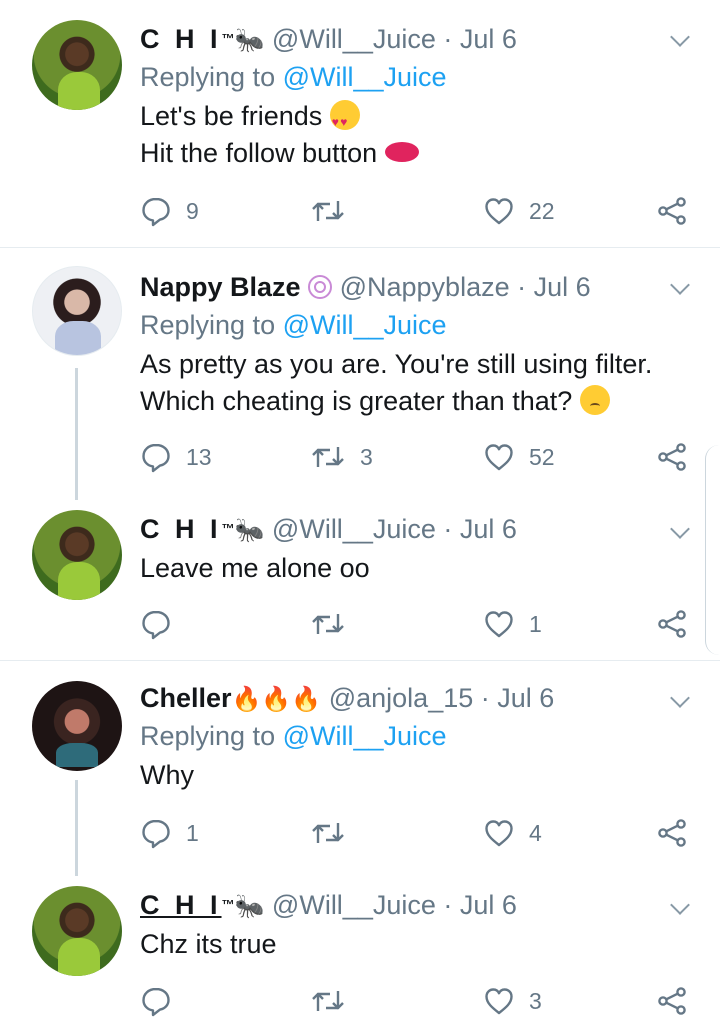 This screenshot has width=720, height=1036. Describe the element at coordinates (420, 833) in the screenshot. I see `tweet-actions: 1 4` at that location.